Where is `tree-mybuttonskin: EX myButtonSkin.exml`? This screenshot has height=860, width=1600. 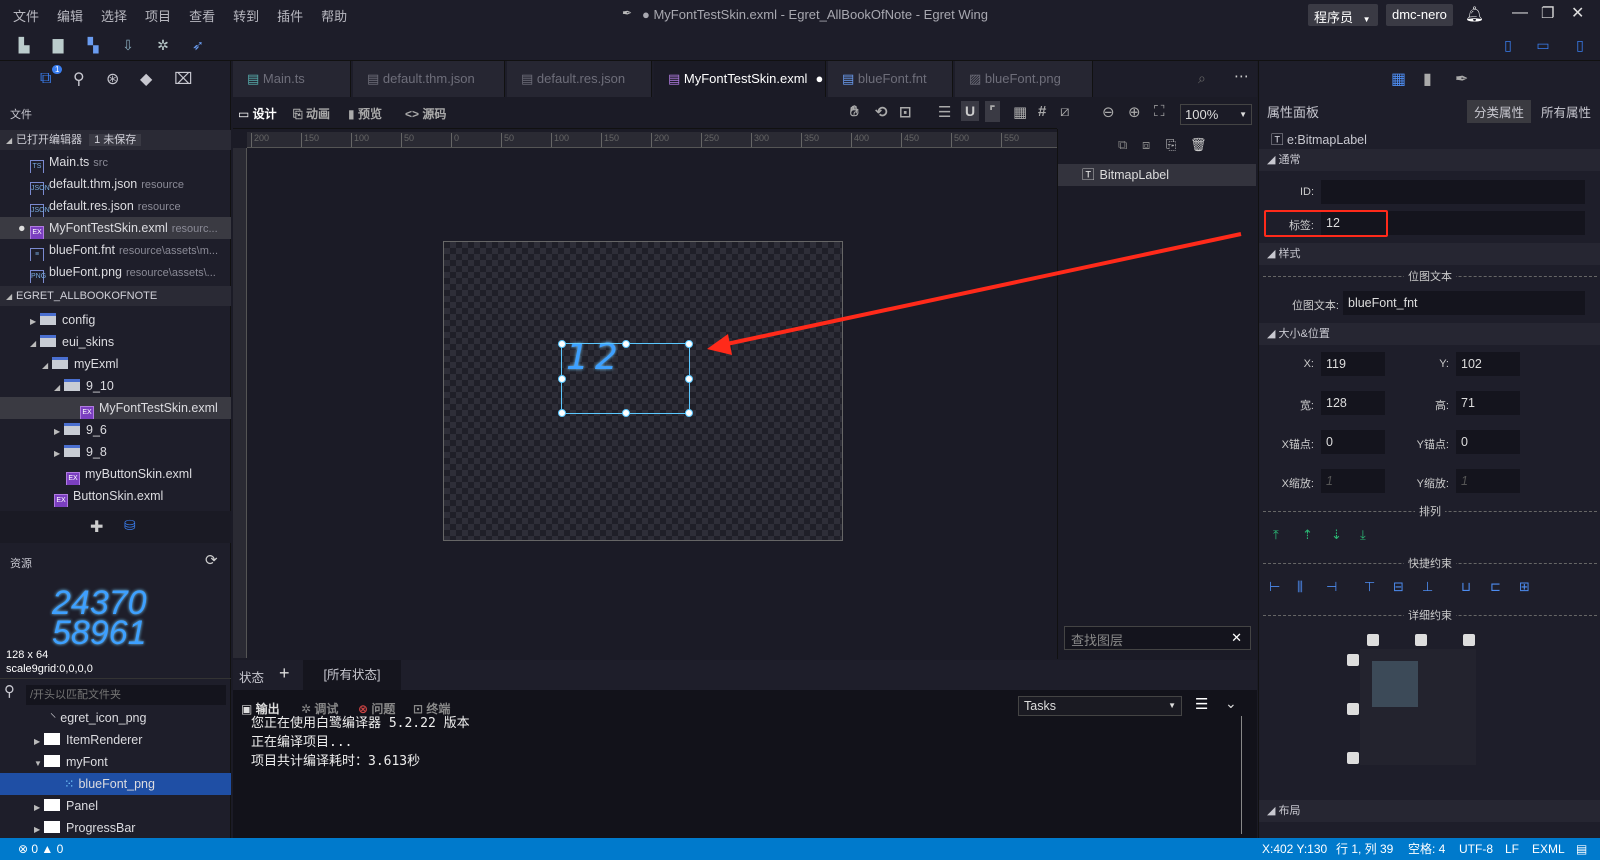 tree-mybuttonskin: EX myButtonSkin.exml is located at coordinates (115, 474).